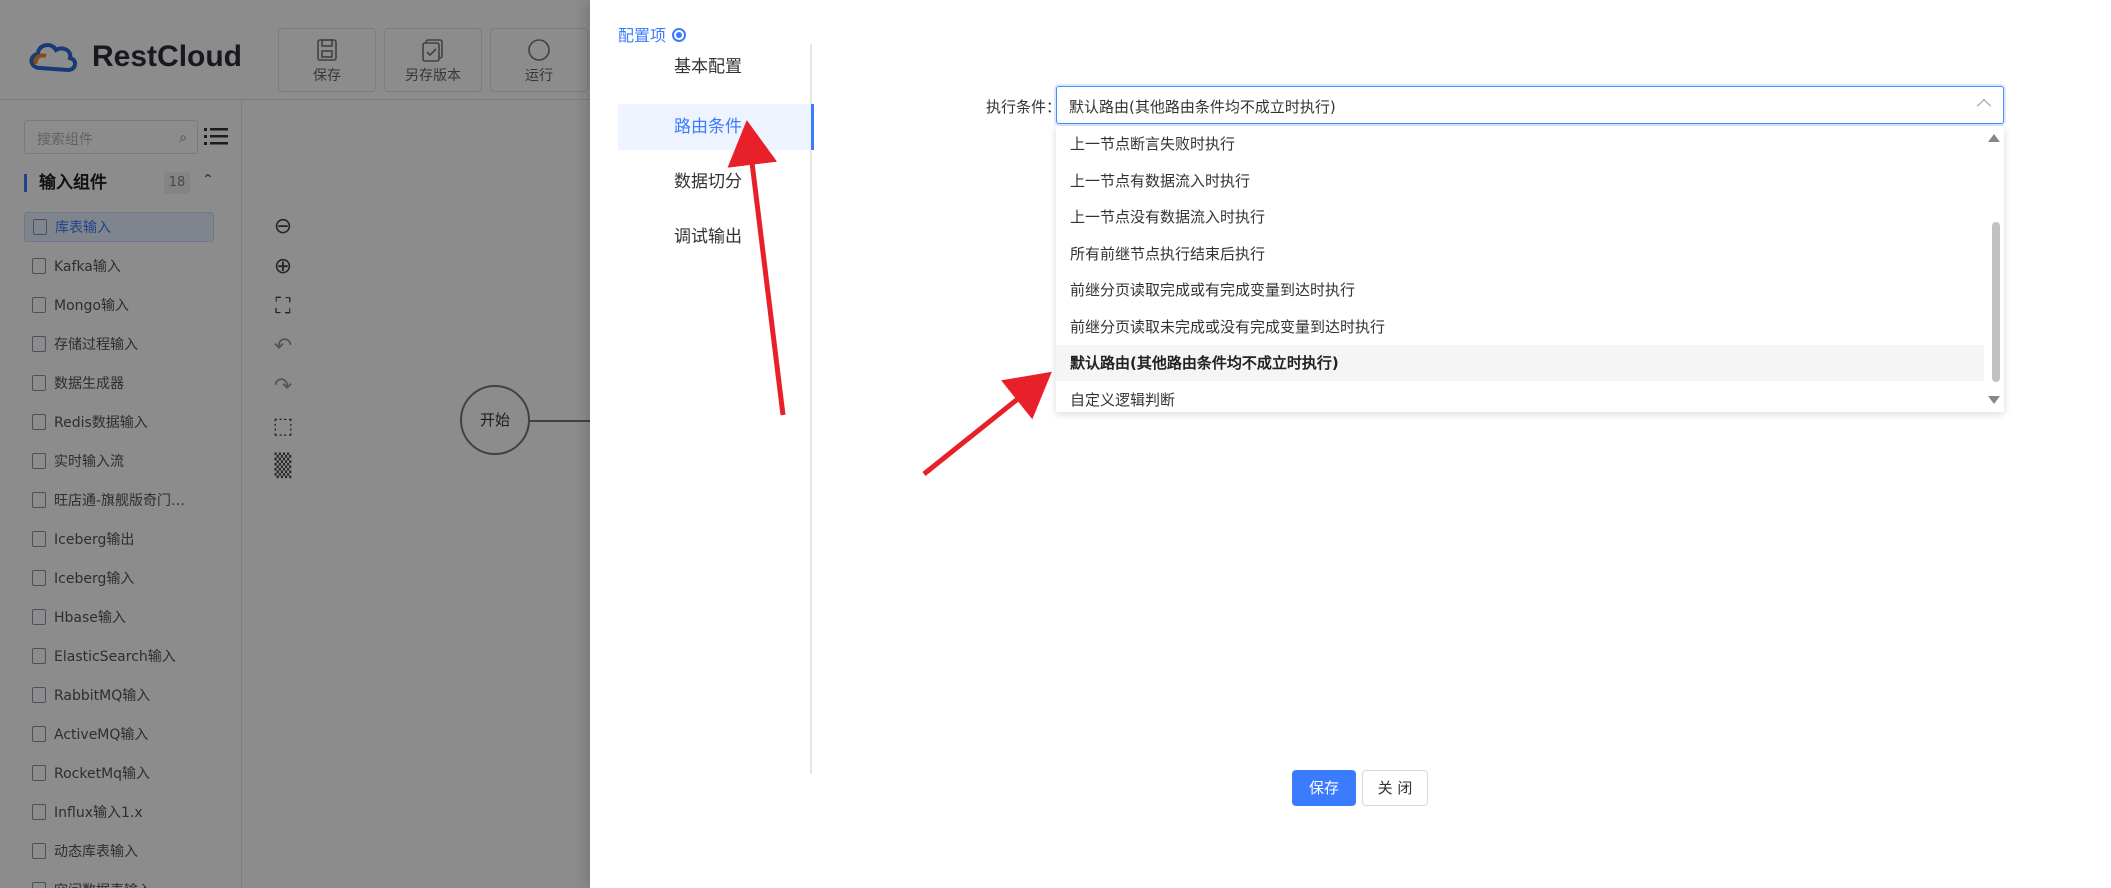 Image resolution: width=2111 pixels, height=888 pixels. What do you see at coordinates (715, 182) in the screenshot?
I see `tab-data-split: 数据切分` at bounding box center [715, 182].